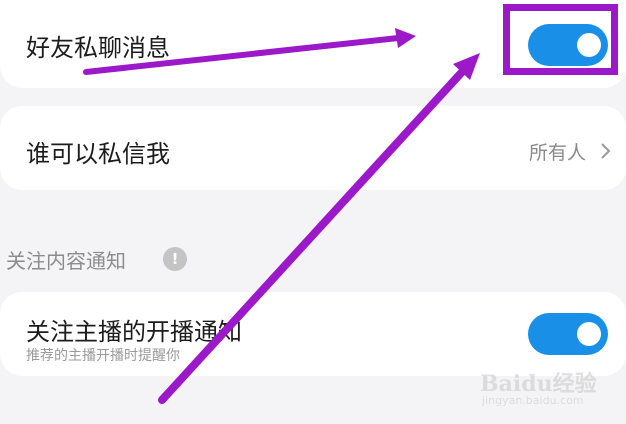  I want to click on baidu-jingyan-watermark: Baidu经验 jingyan.baidu.com, so click(550, 389).